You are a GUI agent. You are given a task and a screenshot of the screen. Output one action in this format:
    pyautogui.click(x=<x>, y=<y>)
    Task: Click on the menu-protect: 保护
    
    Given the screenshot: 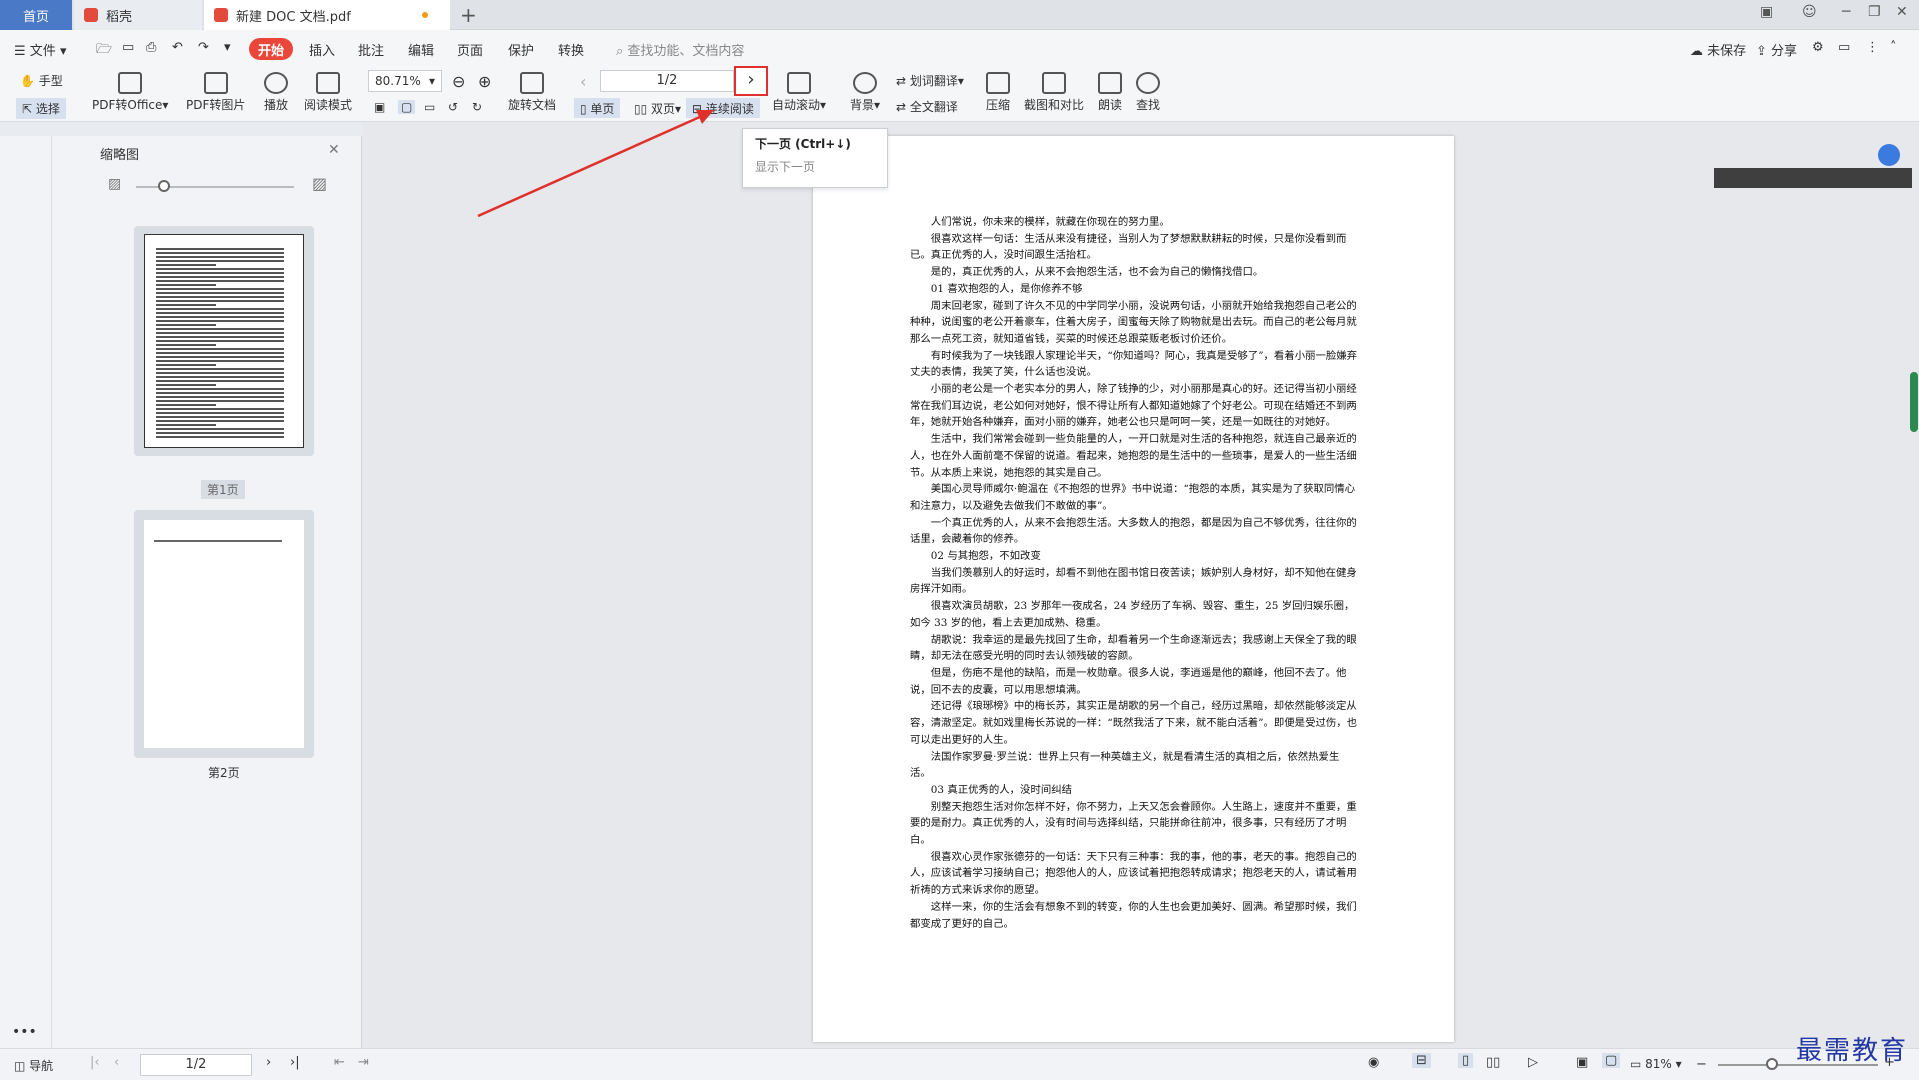 What is the action you would take?
    pyautogui.click(x=521, y=49)
    